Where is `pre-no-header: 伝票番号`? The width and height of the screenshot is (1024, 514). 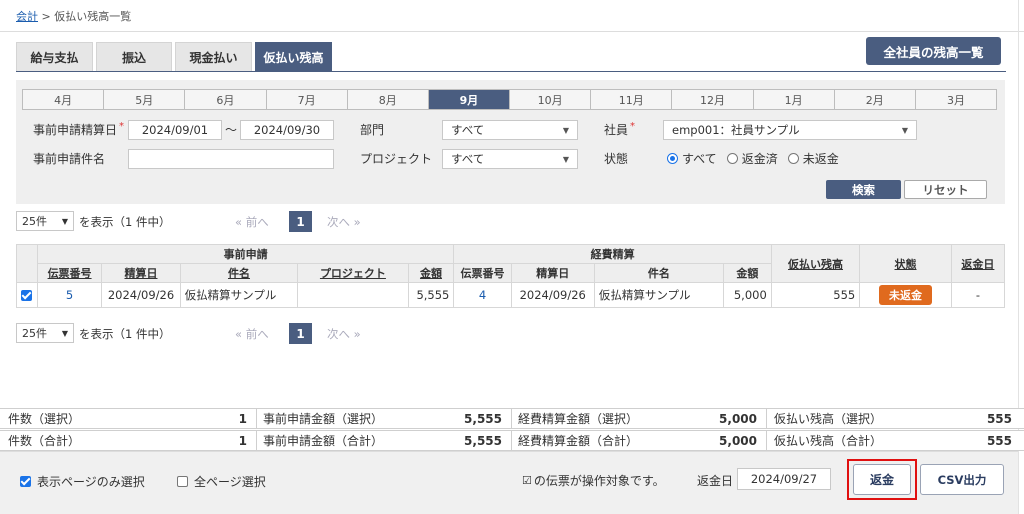 pre-no-header: 伝票番号 is located at coordinates (69, 273).